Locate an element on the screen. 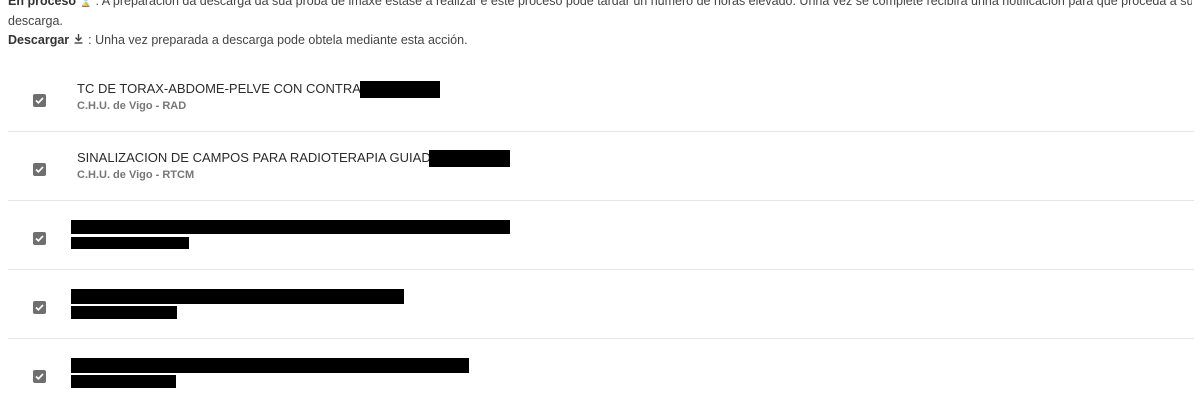 The image size is (1200, 400). study-center: C.H.U. de Vigo - RAD is located at coordinates (132, 106).